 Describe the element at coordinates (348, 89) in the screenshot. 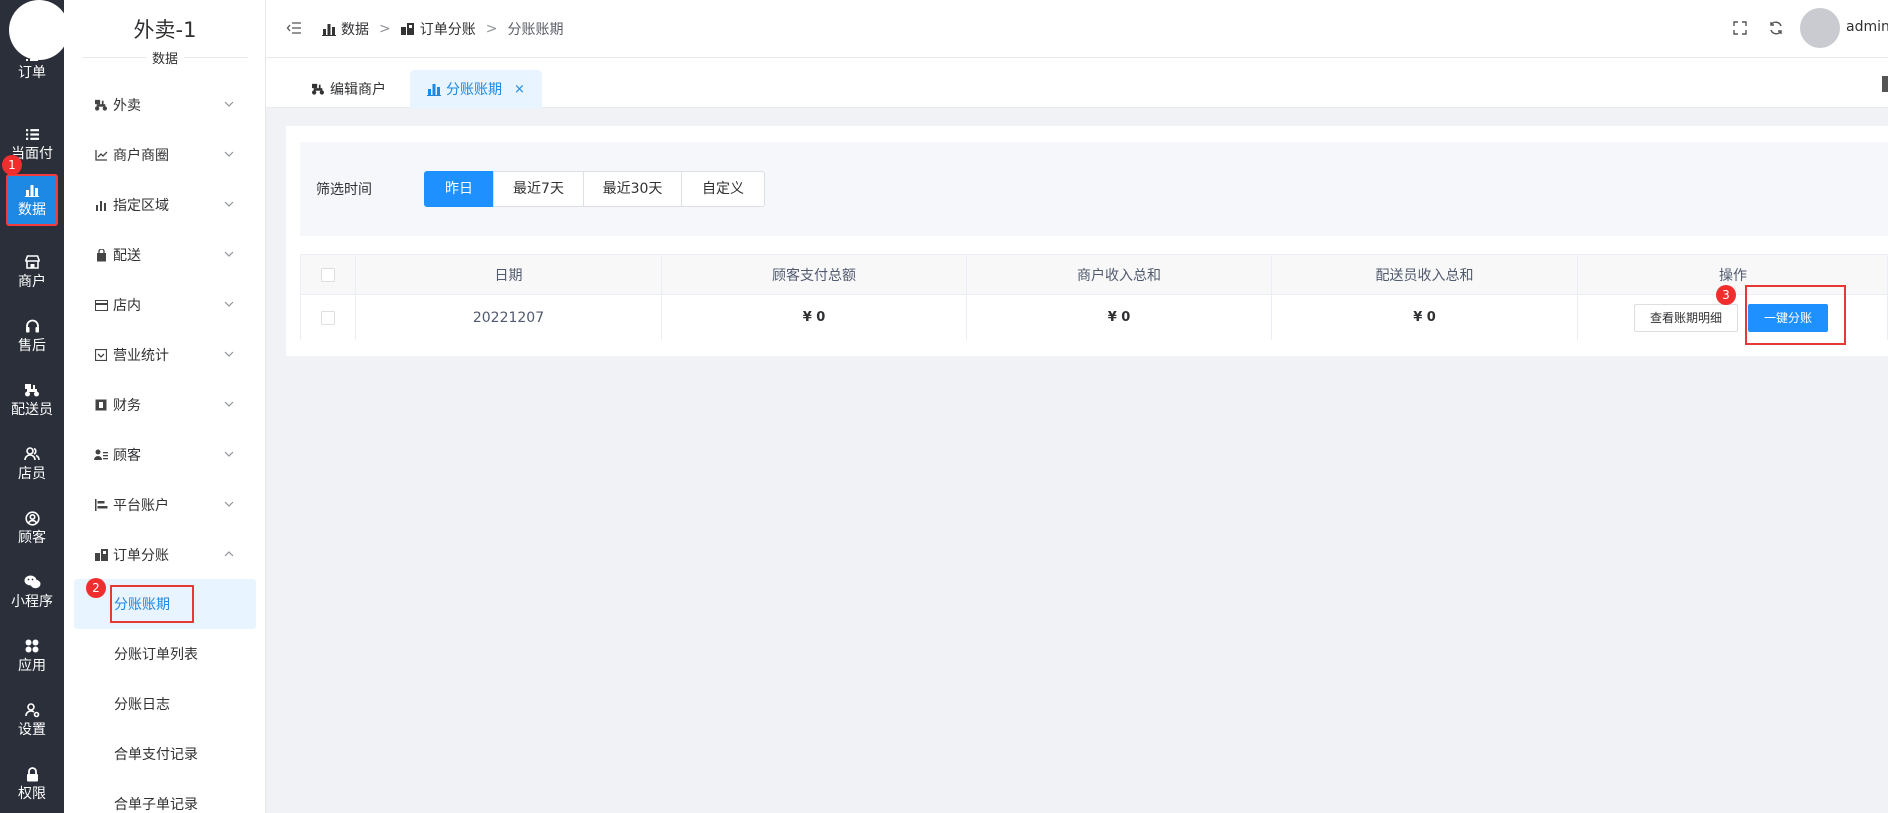

I see `tab-edit-merchant: 编辑商户` at that location.